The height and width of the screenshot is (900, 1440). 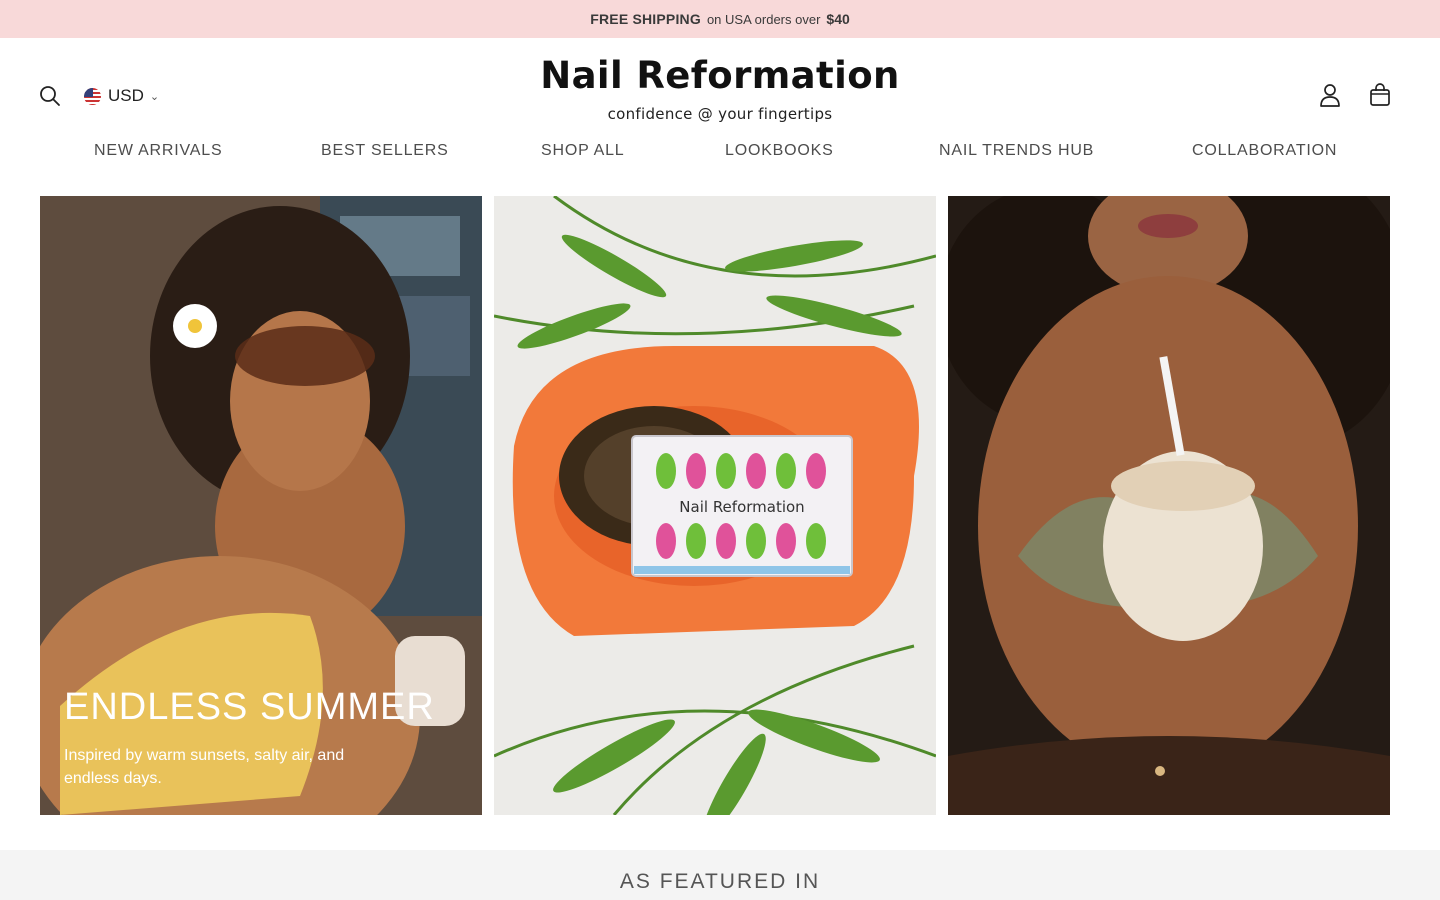 I want to click on announcement-text: on USA orders over, so click(x=763, y=19).